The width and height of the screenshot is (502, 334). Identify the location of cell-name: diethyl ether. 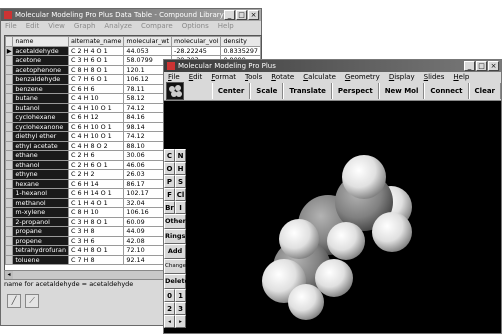
(41, 136).